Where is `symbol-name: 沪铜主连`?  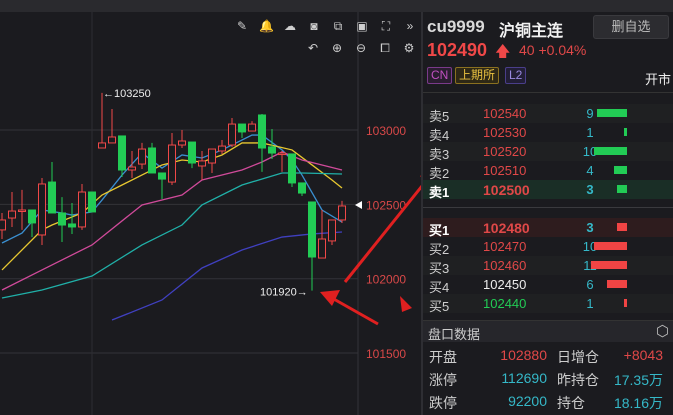
symbol-name: 沪铜主连 is located at coordinates (531, 31).